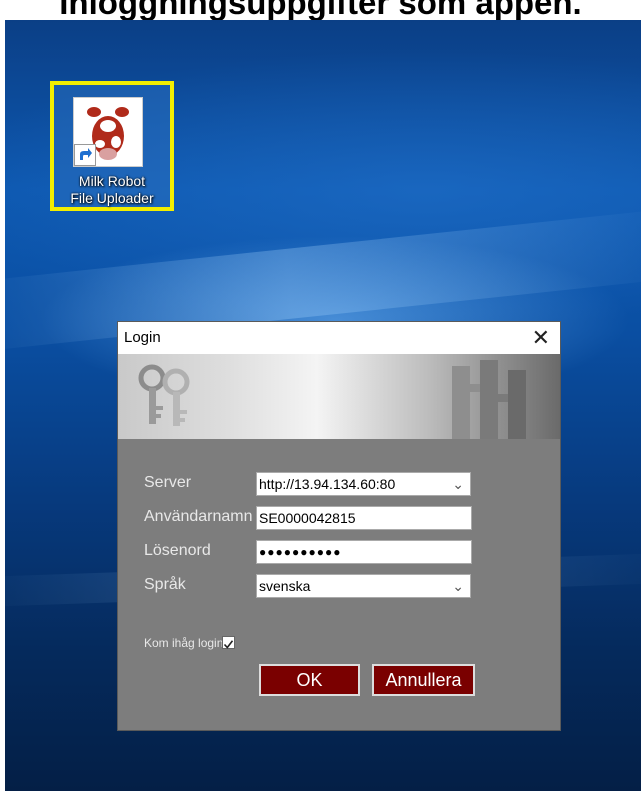 The width and height of the screenshot is (641, 791). What do you see at coordinates (198, 516) in the screenshot?
I see `username-label: Användarnamn` at bounding box center [198, 516].